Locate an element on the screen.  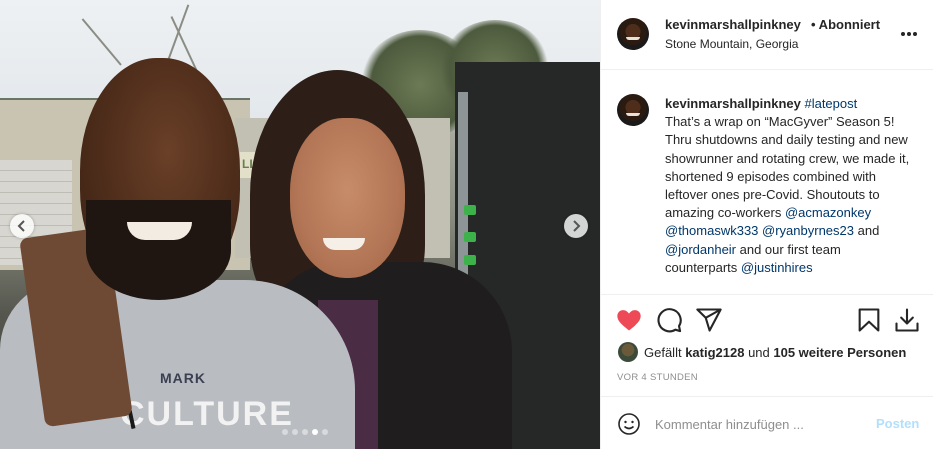
likes-middle: und is located at coordinates (759, 352).